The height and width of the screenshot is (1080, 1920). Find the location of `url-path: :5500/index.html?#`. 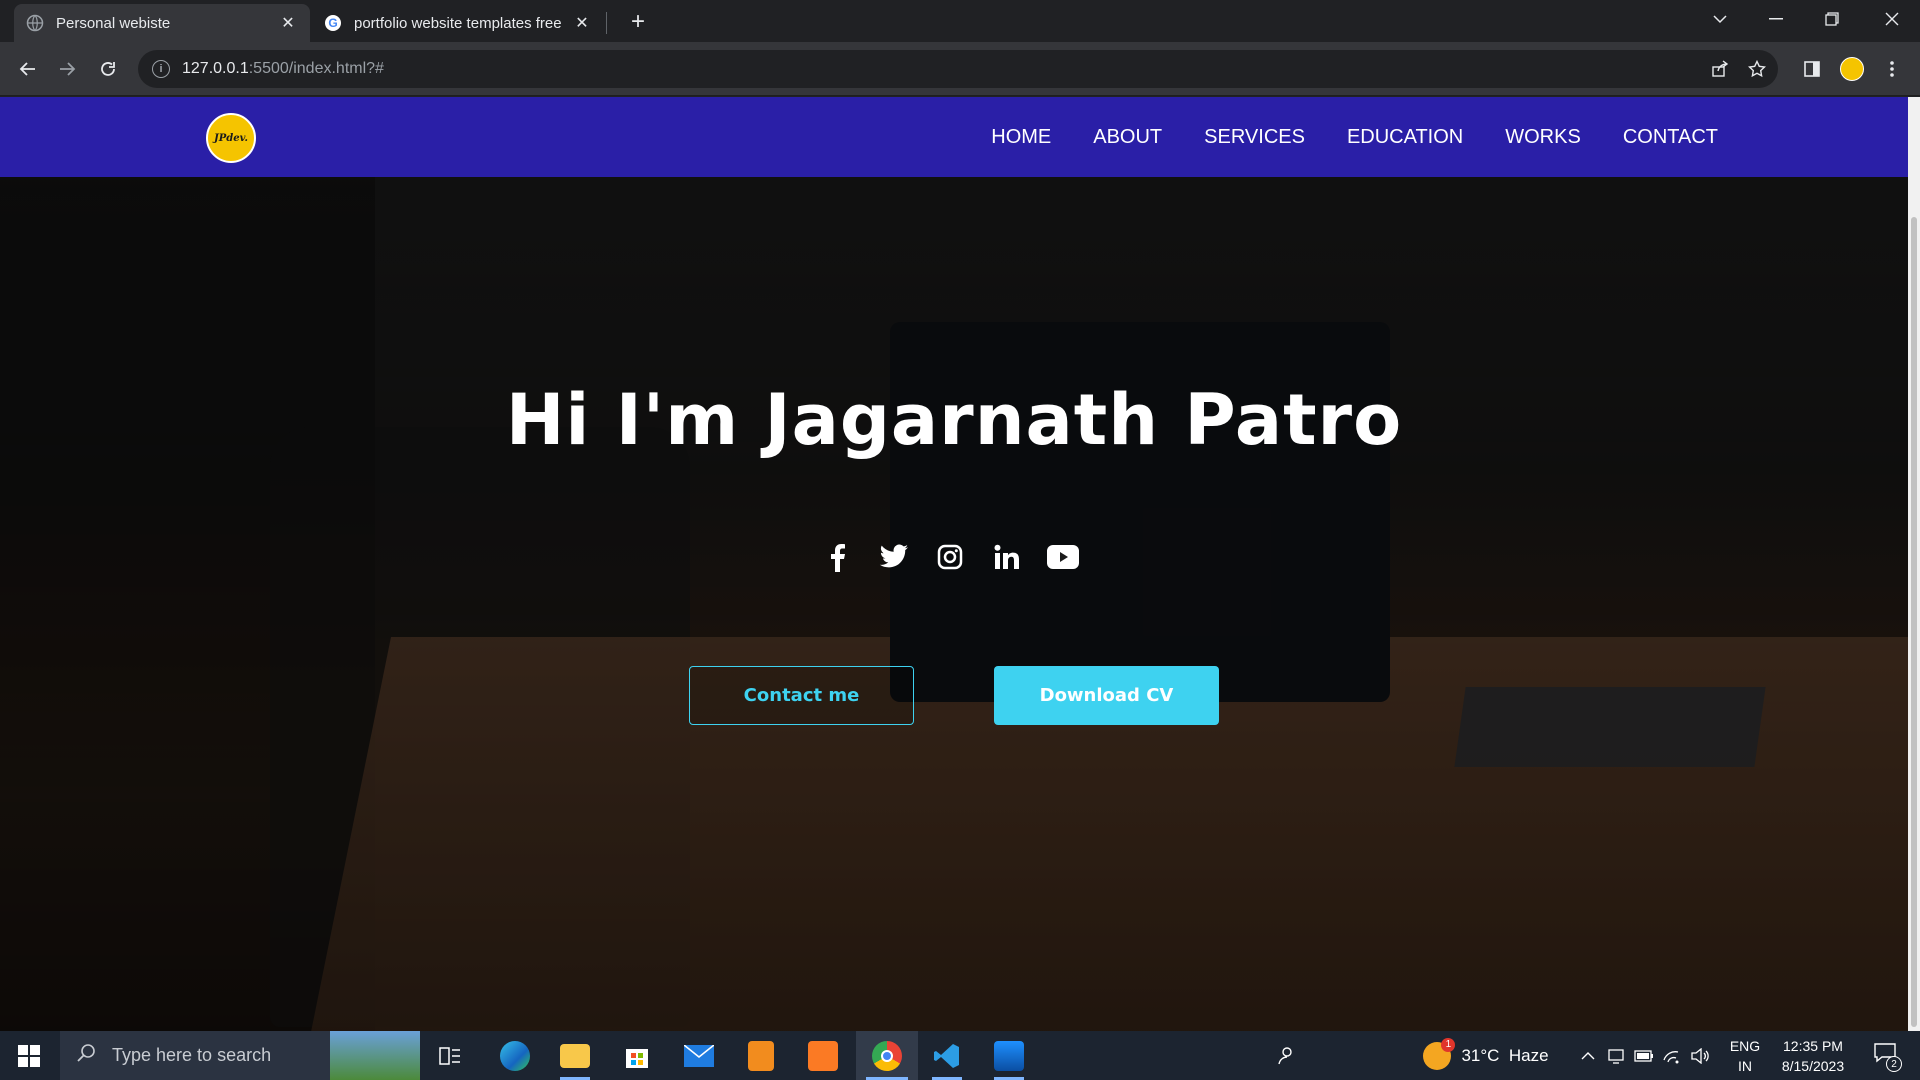

url-path: :5500/index.html?# is located at coordinates (316, 68).